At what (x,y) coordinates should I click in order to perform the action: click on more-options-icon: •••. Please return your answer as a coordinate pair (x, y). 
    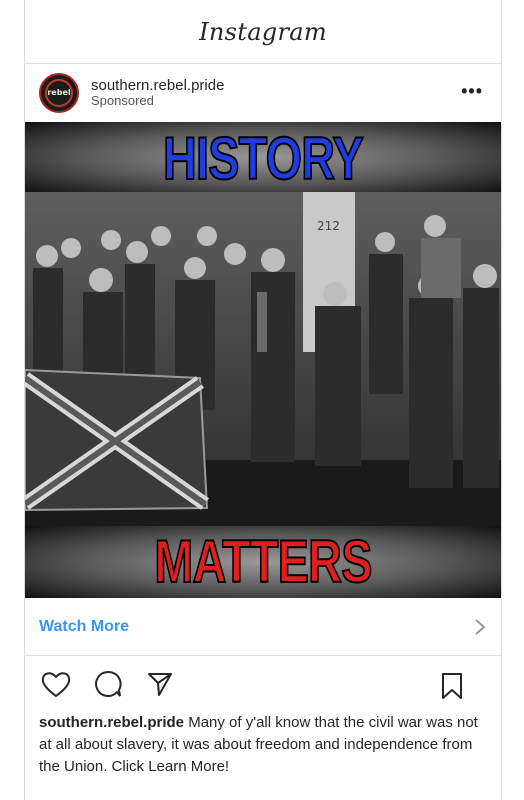
    Looking at the image, I should click on (472, 91).